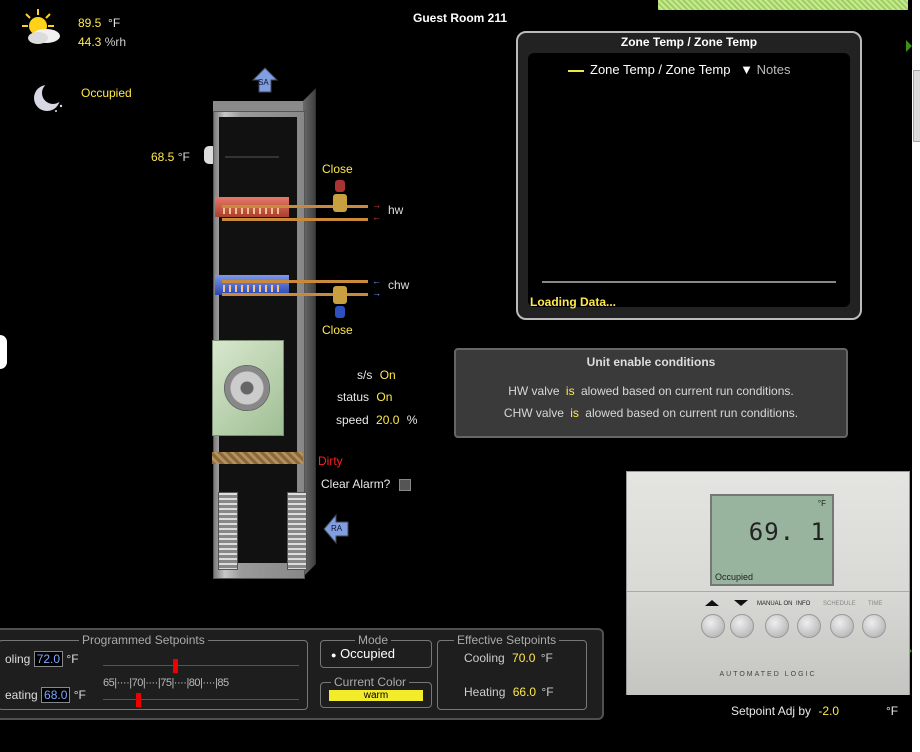 The image size is (920, 752). I want to click on chw-valve-icon, so click(340, 312).